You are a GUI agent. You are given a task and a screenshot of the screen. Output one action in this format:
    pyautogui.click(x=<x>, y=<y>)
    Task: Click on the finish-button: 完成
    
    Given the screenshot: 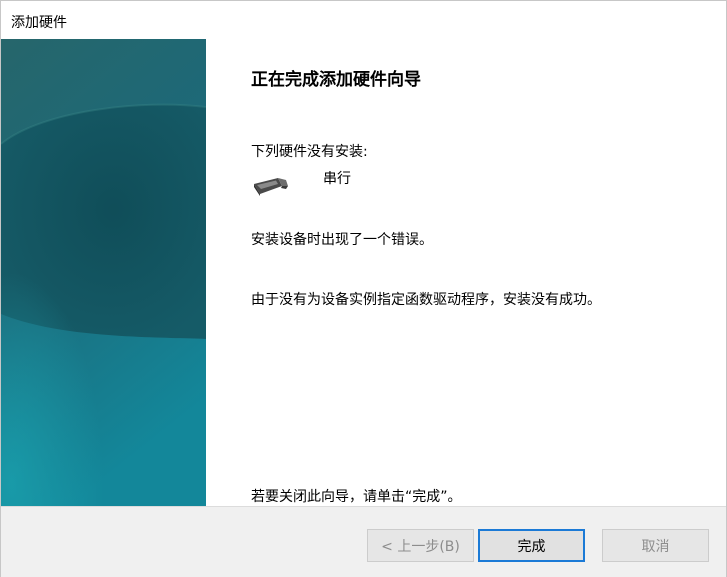 What is the action you would take?
    pyautogui.click(x=531, y=545)
    